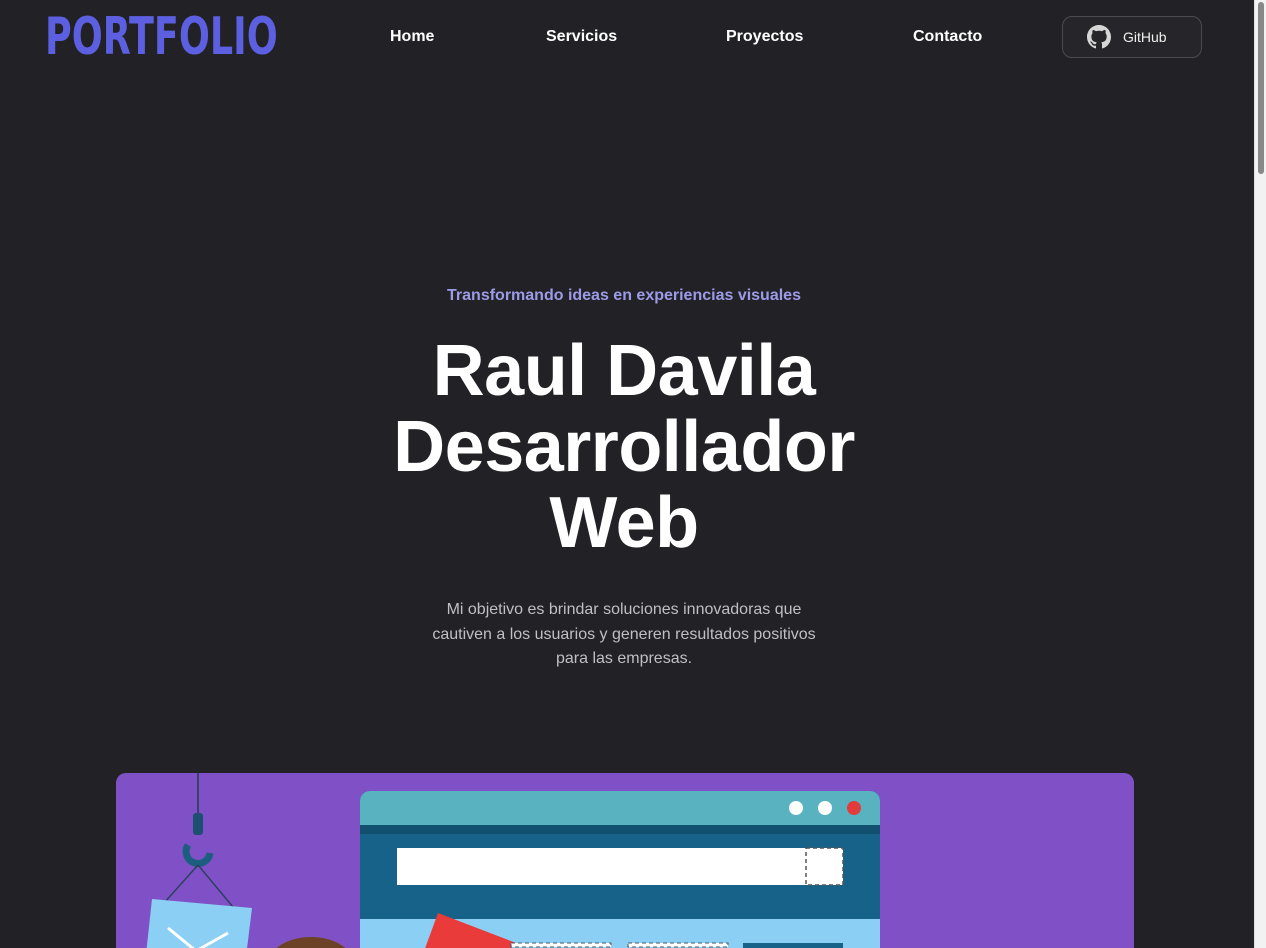 This screenshot has height=948, width=1266. What do you see at coordinates (764, 37) in the screenshot?
I see `nav-link-proyectos: Proyectos` at bounding box center [764, 37].